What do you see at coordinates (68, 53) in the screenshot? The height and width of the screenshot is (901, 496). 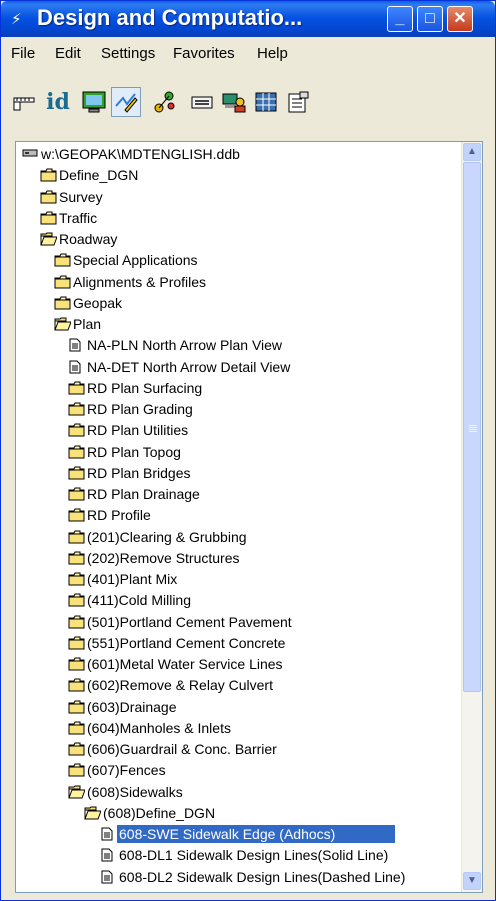 I see `menu-edit: Edit` at bounding box center [68, 53].